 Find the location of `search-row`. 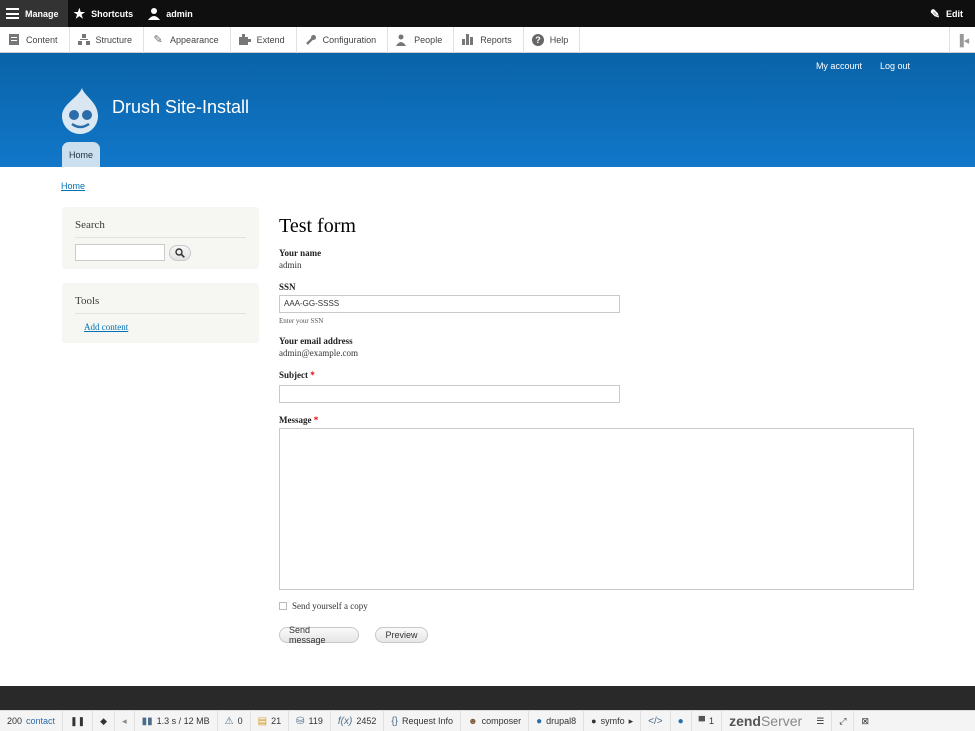

search-row is located at coordinates (160, 252).